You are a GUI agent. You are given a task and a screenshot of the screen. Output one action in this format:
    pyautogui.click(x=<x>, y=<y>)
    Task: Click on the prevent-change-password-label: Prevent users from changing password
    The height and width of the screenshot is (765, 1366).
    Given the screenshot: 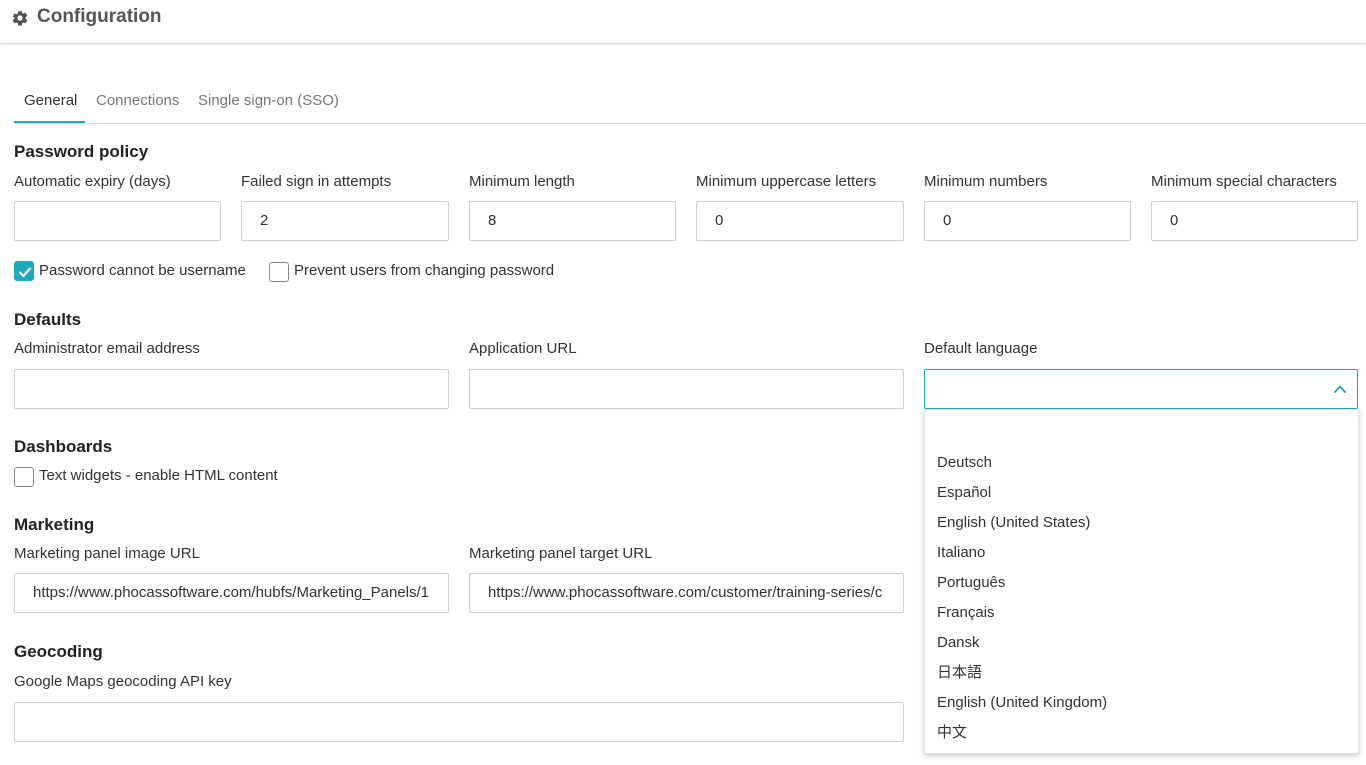 What is the action you would take?
    pyautogui.click(x=424, y=270)
    